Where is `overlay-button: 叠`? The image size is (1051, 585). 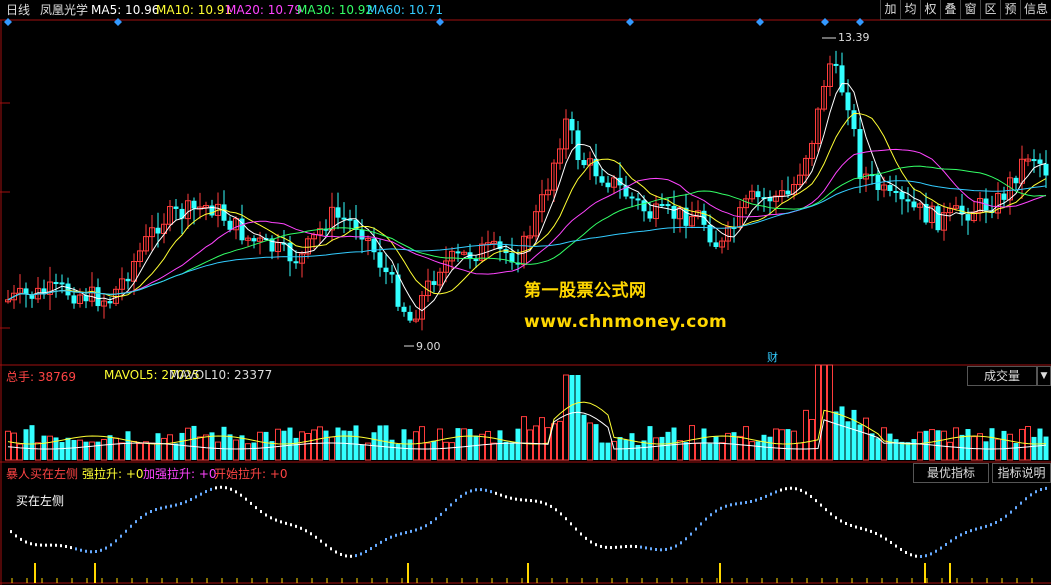 overlay-button: 叠 is located at coordinates (950, 10).